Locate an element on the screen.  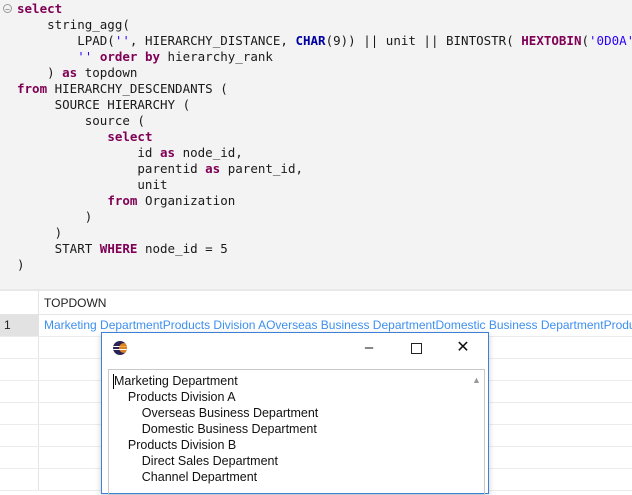
close-button: ✕ is located at coordinates (463, 348).